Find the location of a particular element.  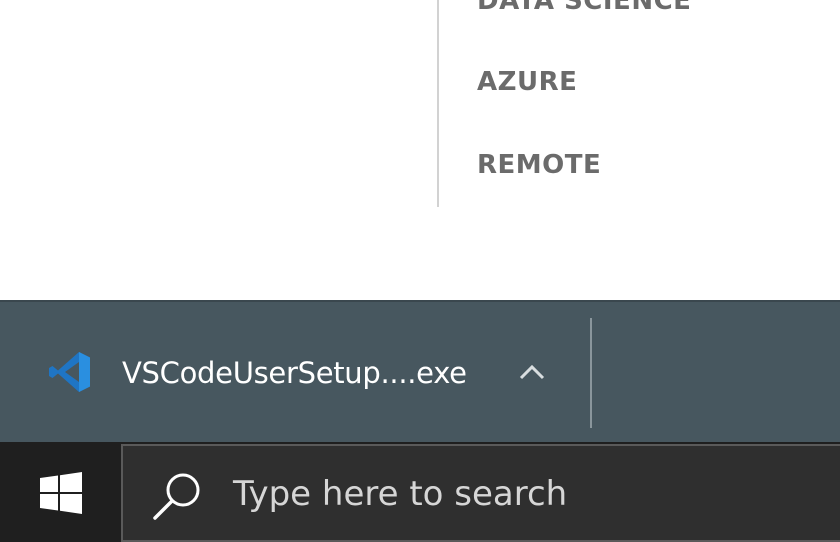

nav-divider is located at coordinates (438, 103).